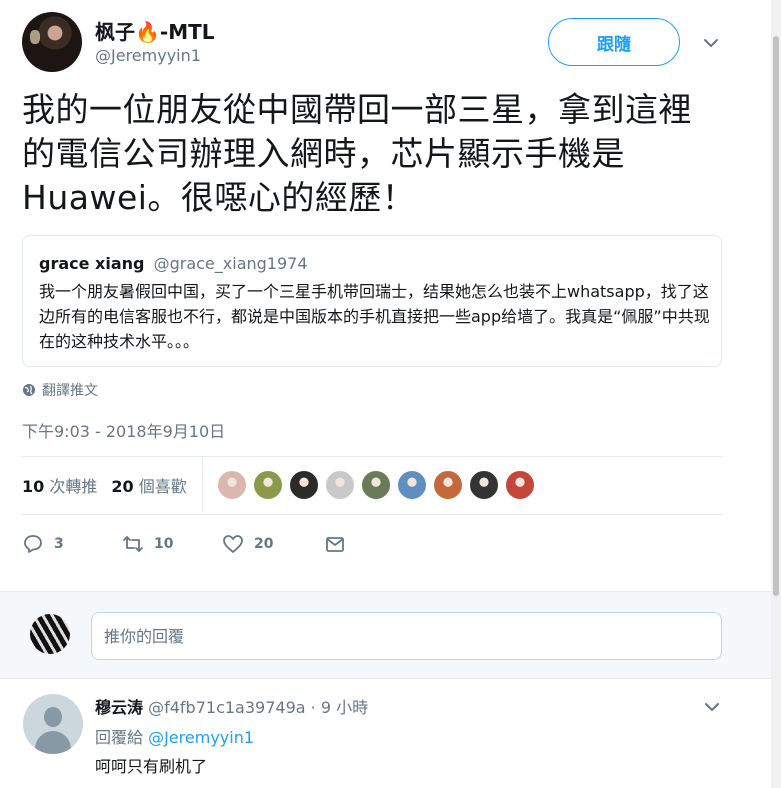 The height and width of the screenshot is (788, 781). Describe the element at coordinates (147, 32) in the screenshot. I see `fire-emoji-icon: 🔥` at that location.